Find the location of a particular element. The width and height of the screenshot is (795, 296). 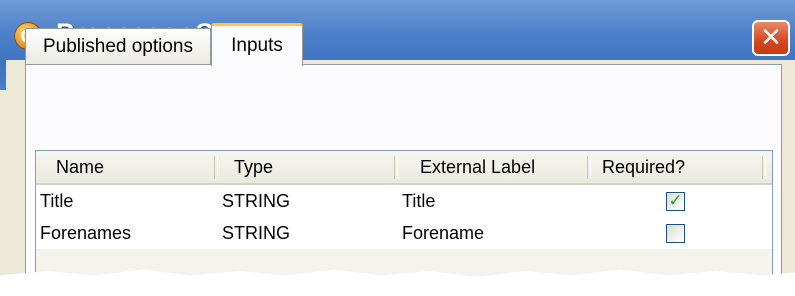

close-button: ✕ is located at coordinates (771, 38).